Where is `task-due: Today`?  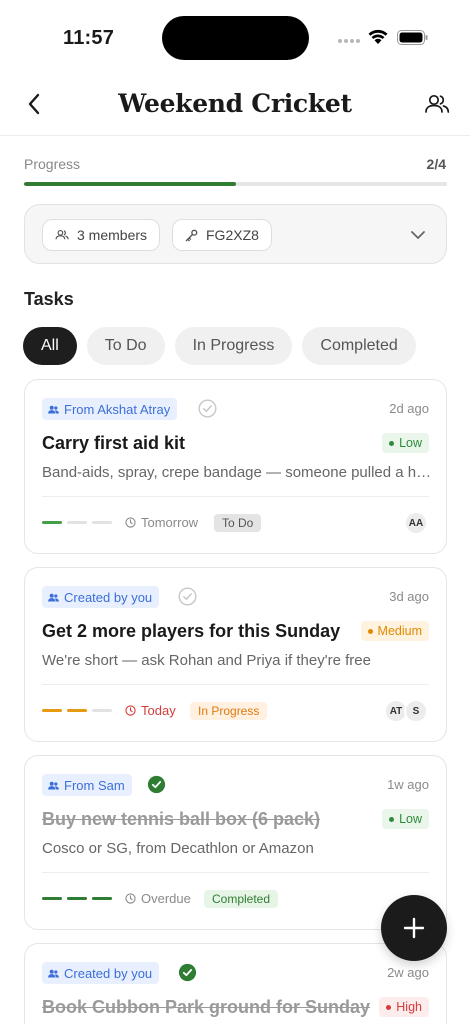
task-due: Today is located at coordinates (150, 710).